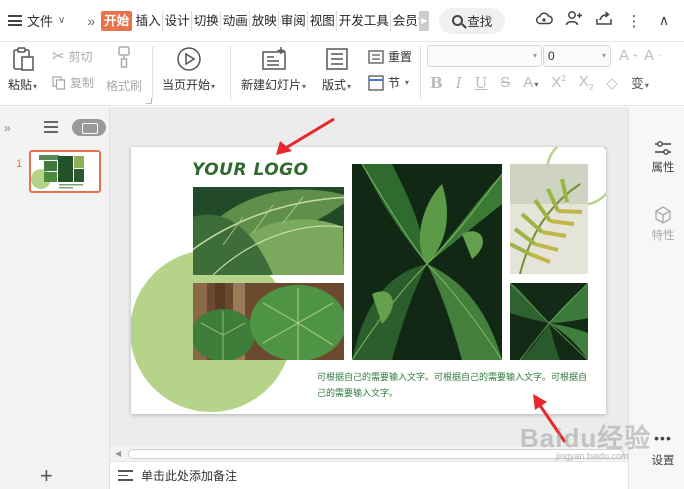  What do you see at coordinates (265, 20) in the screenshot?
I see `tab-slideshow: 放映` at bounding box center [265, 20].